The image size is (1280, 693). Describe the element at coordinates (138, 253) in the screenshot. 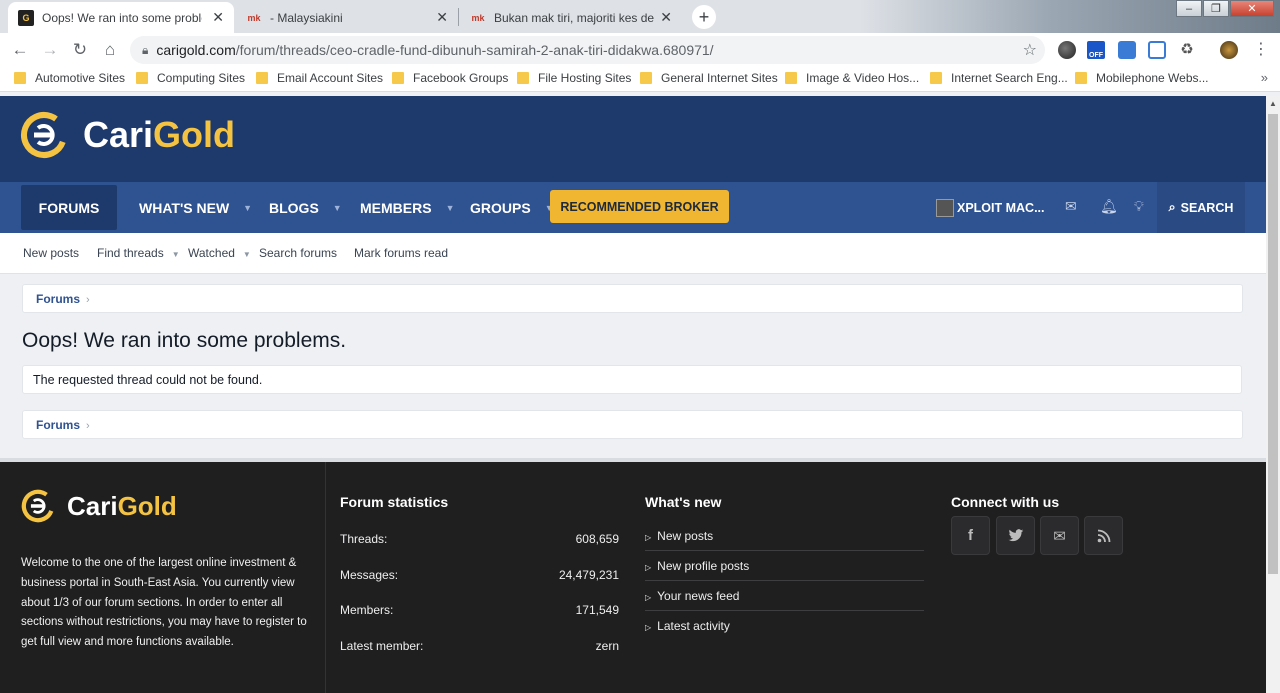

I see `subnav-find-threads: Find threads ▼` at that location.